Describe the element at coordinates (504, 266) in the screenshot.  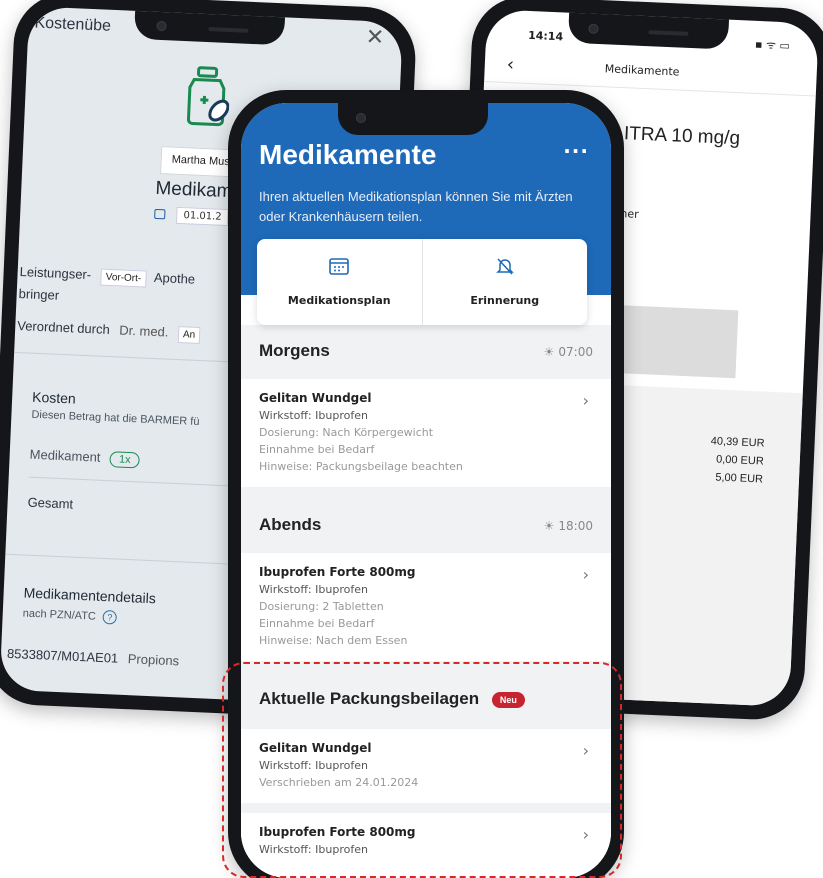
I see `bell-off-icon` at that location.